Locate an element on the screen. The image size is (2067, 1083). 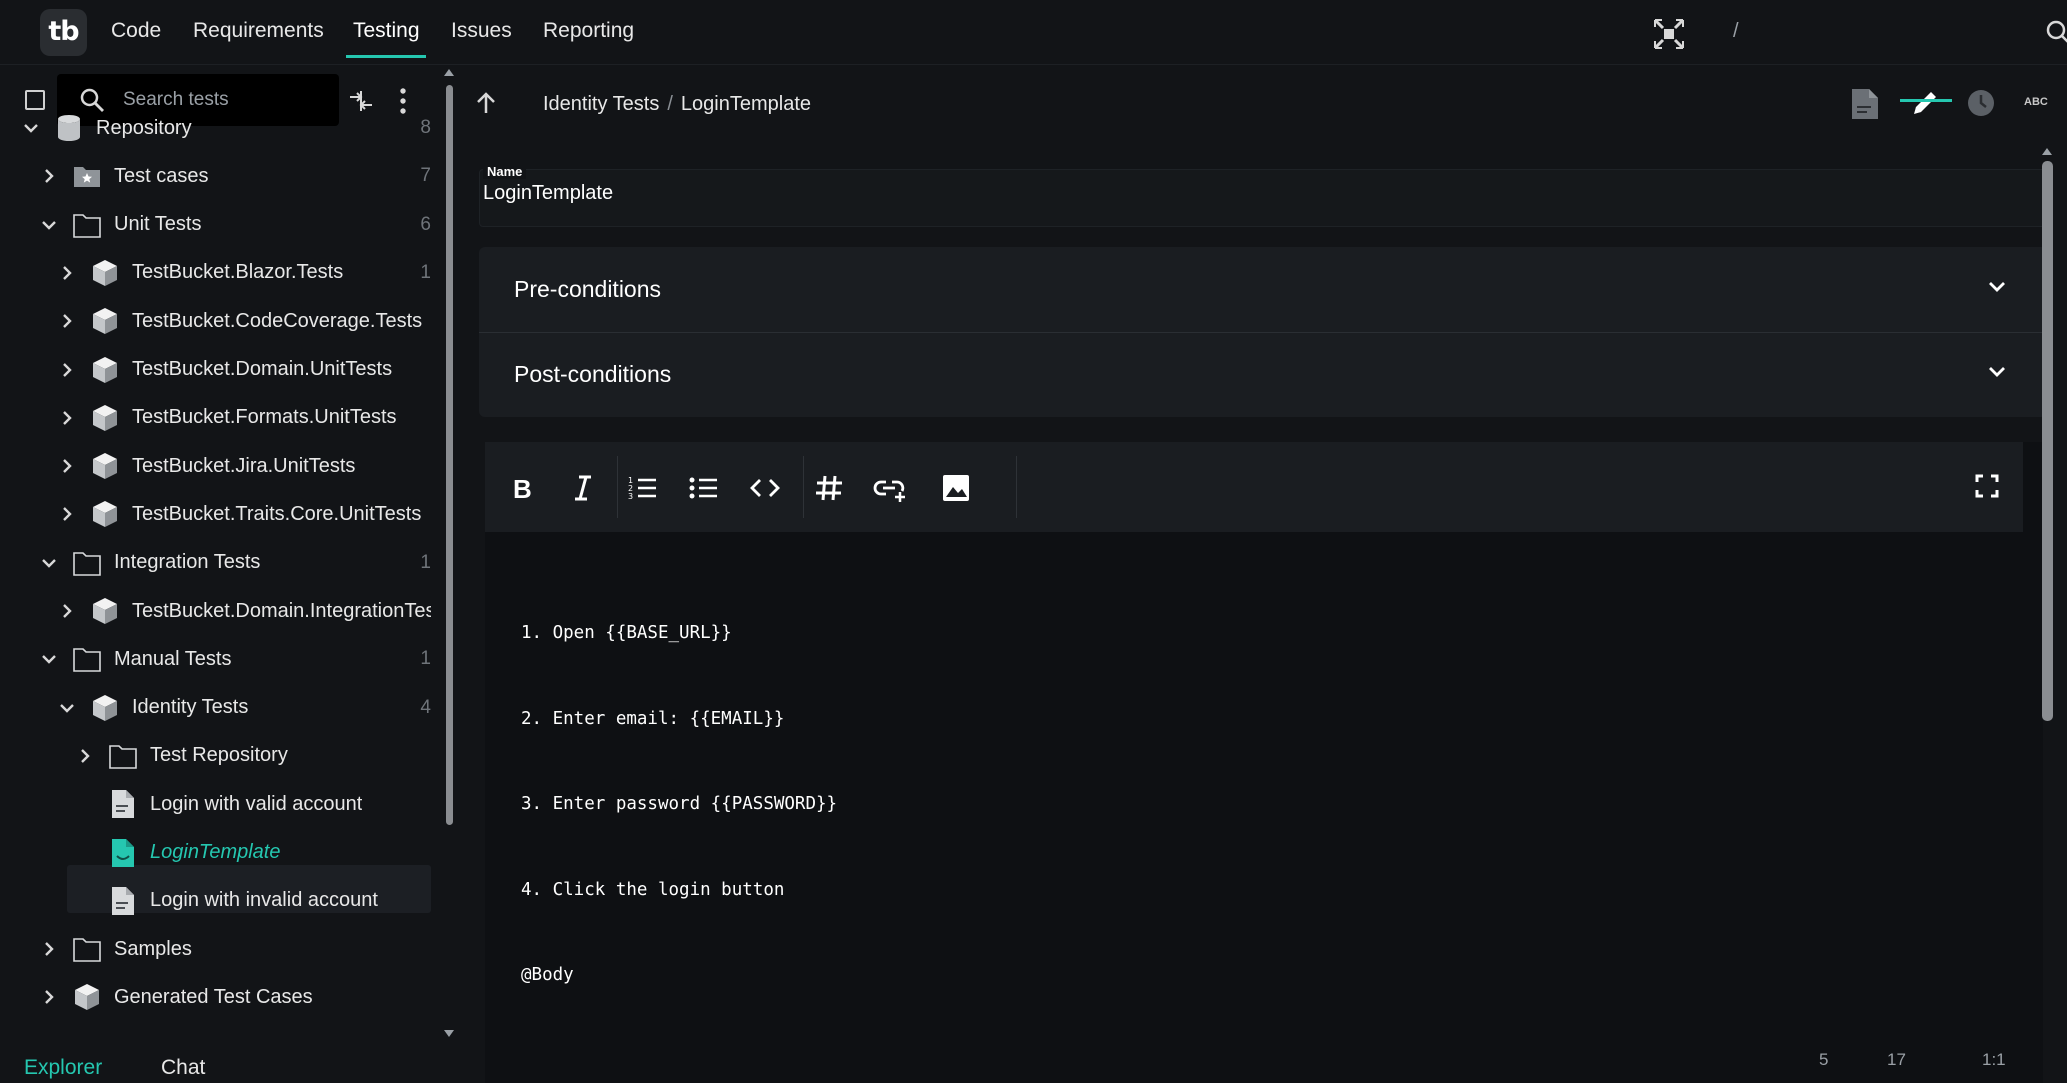
main-scrollbar-thumb is located at coordinates (2047, 441).